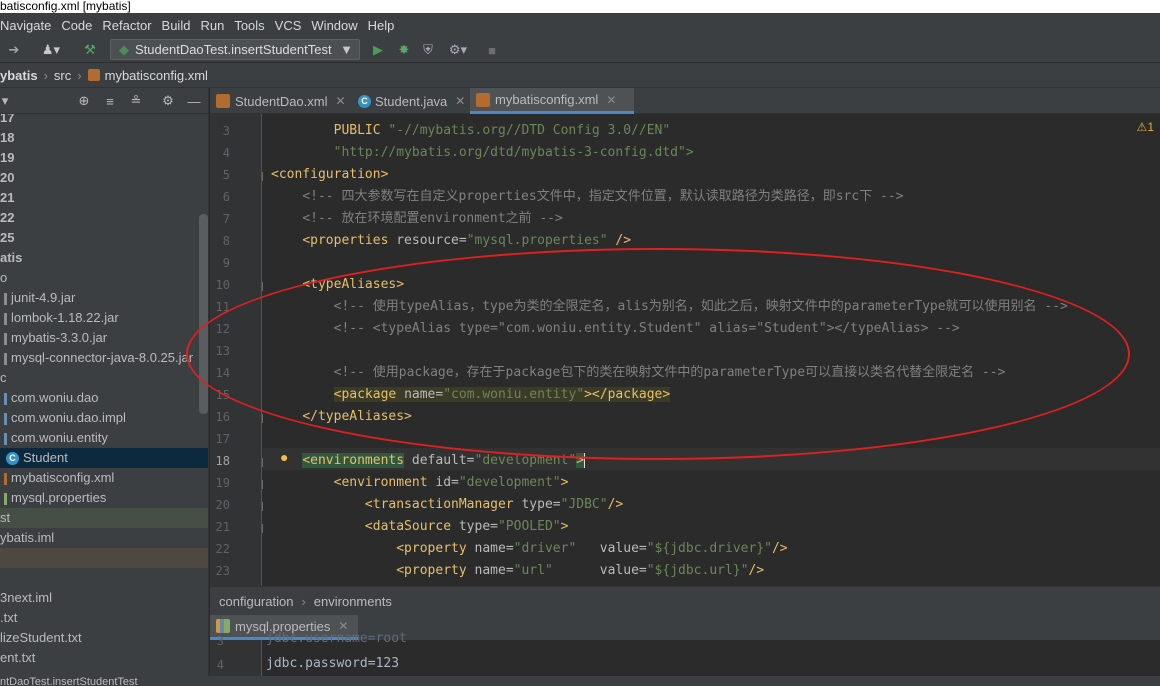 This screenshot has width=1160, height=686. I want to click on status-text: ntDaoTest.insertStudentTest, so click(69, 681).